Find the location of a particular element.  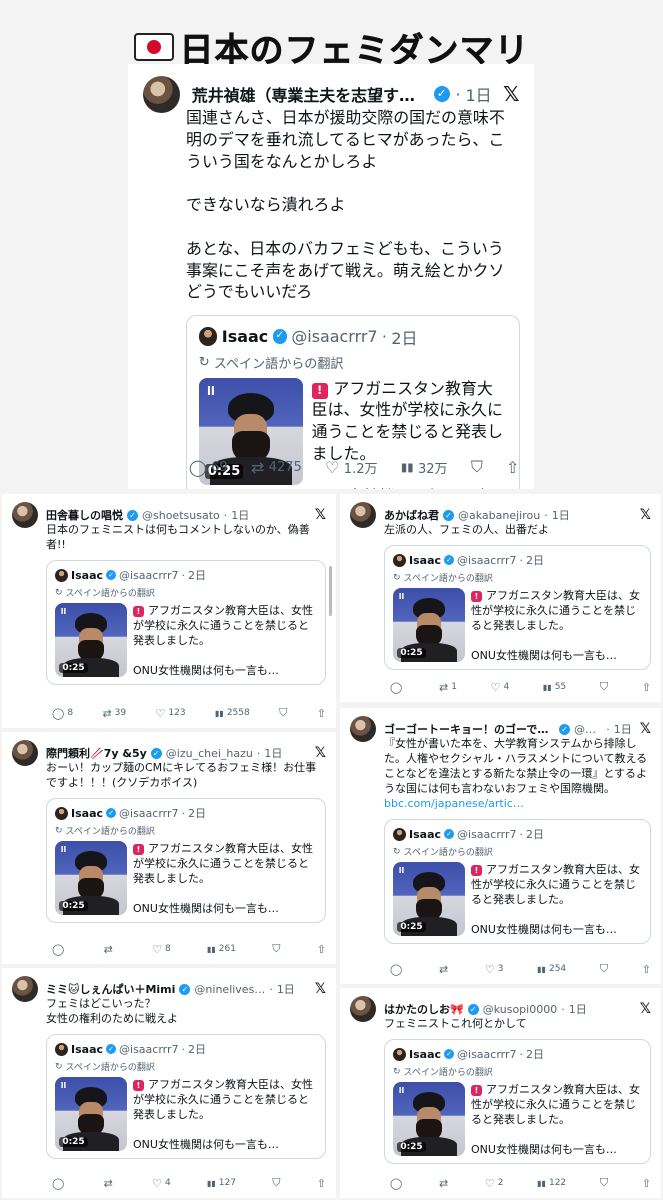

quoted-handle: @isaacrrr7 is located at coordinates (149, 575).